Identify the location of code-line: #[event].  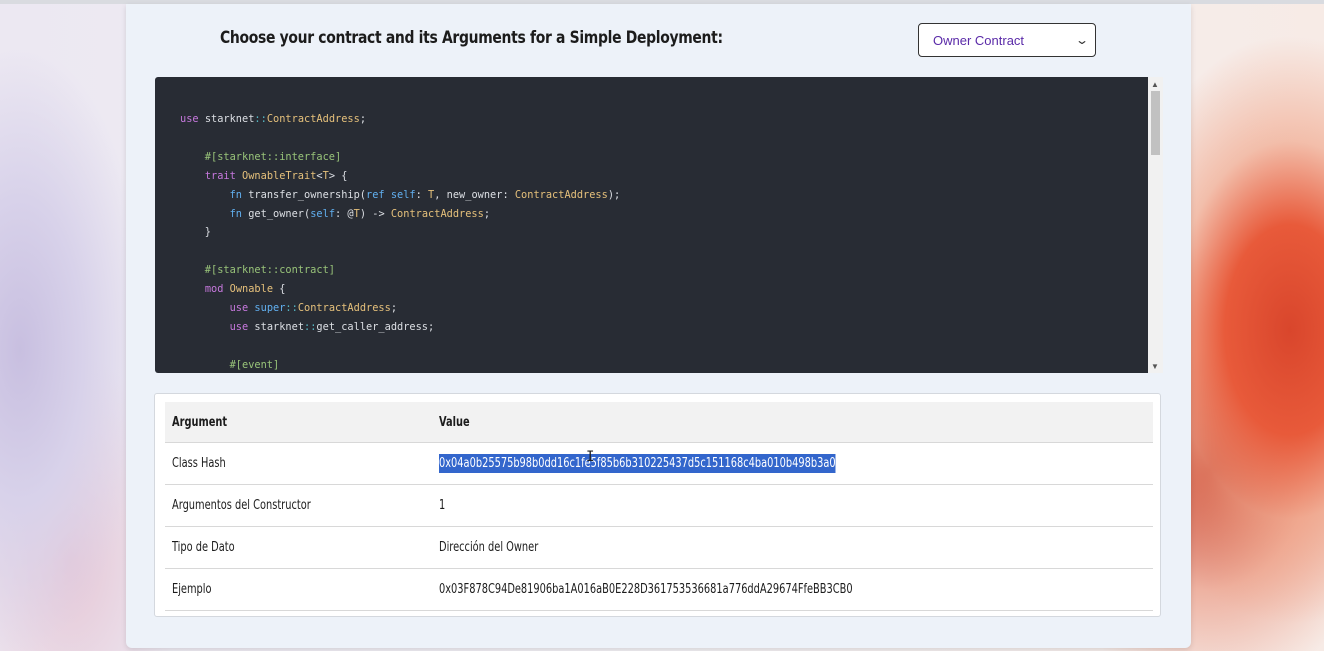
(230, 364).